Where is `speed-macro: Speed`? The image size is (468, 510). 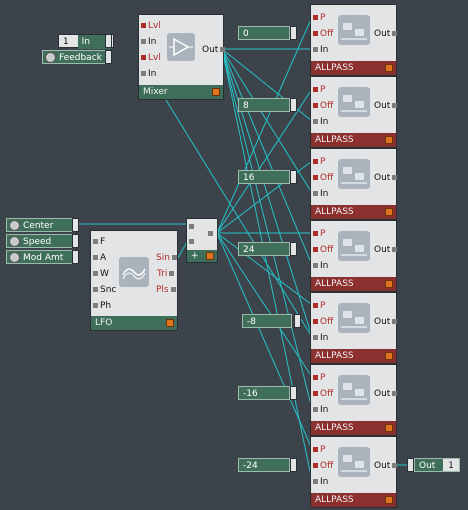
speed-macro: Speed is located at coordinates (41, 241).